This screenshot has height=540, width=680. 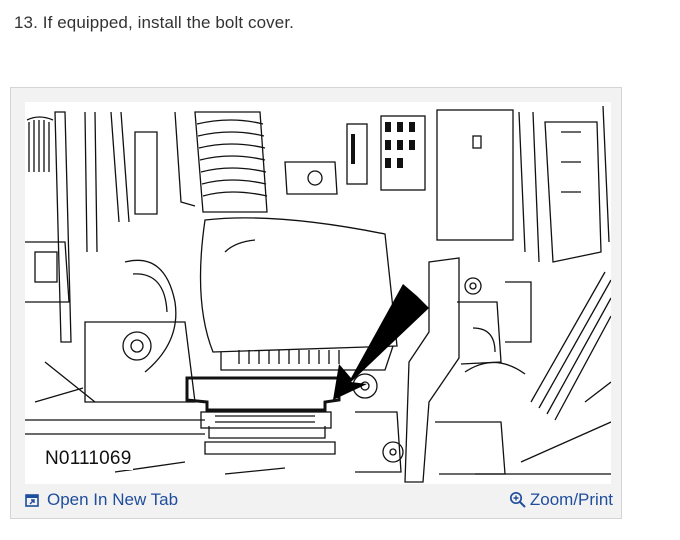 I want to click on figure-footer: Open In New Tab Zoom/Print, so click(x=316, y=502).